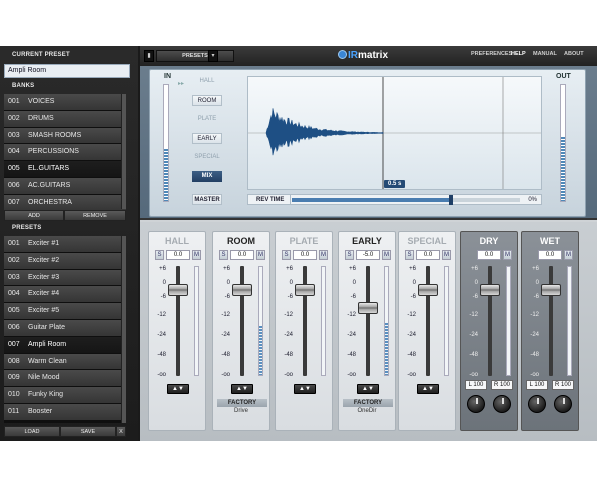 The image size is (597, 497). Describe the element at coordinates (32, 431) in the screenshot. I see `load-button: LOAD` at that location.